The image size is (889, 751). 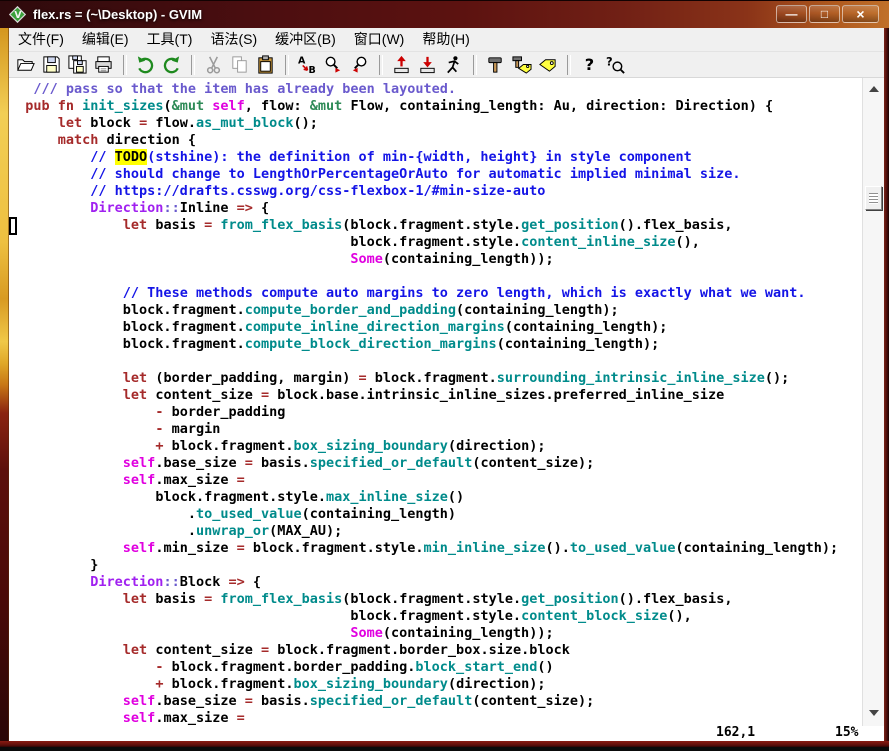 I want to click on code-line: .unwrap_or(MAX_AU);, so click(x=265, y=531).